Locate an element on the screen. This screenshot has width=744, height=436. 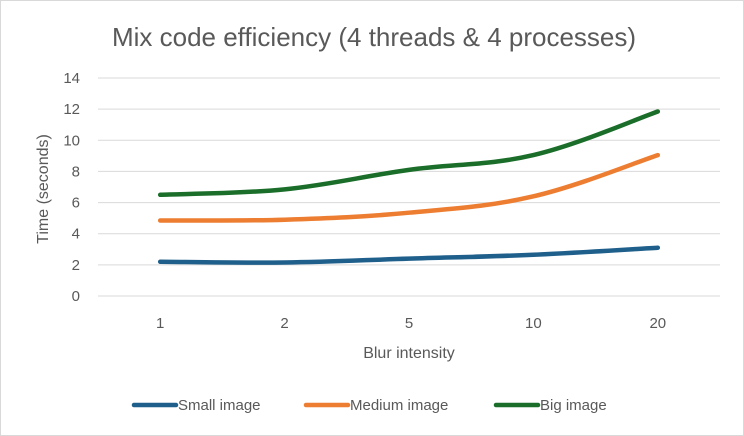
x-tick-label: 1 is located at coordinates (160, 323).